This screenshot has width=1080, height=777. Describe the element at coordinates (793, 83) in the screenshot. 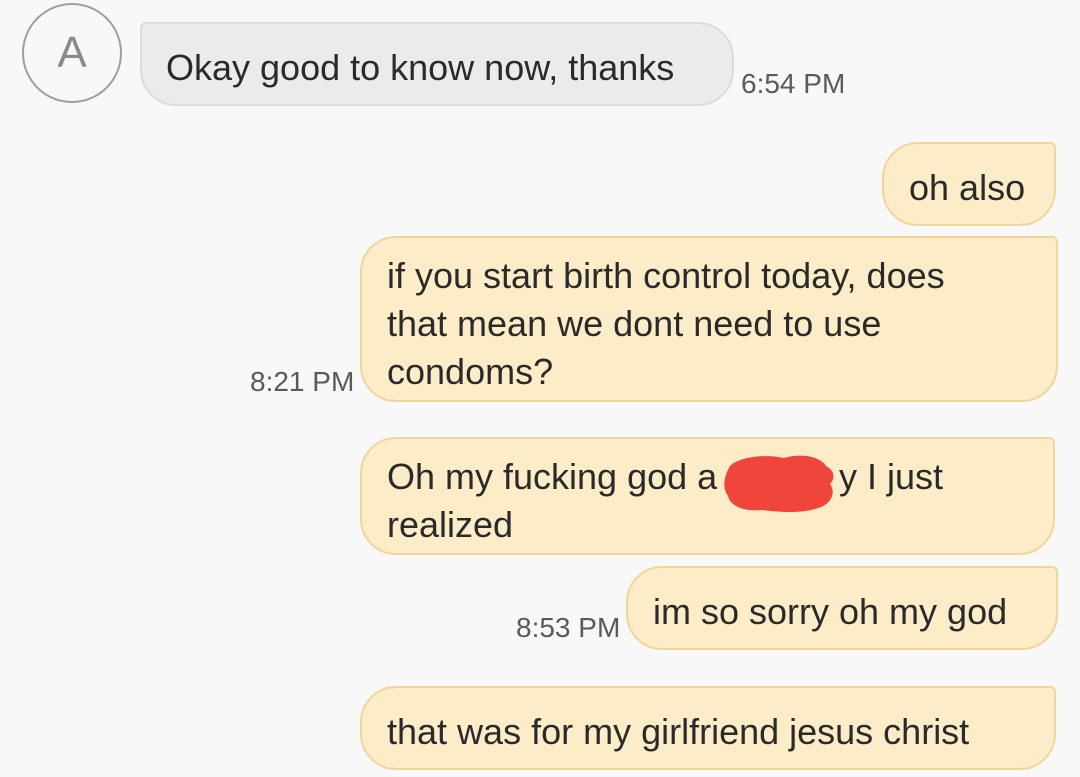

I see `message-timestamp: 6:54 PM` at that location.